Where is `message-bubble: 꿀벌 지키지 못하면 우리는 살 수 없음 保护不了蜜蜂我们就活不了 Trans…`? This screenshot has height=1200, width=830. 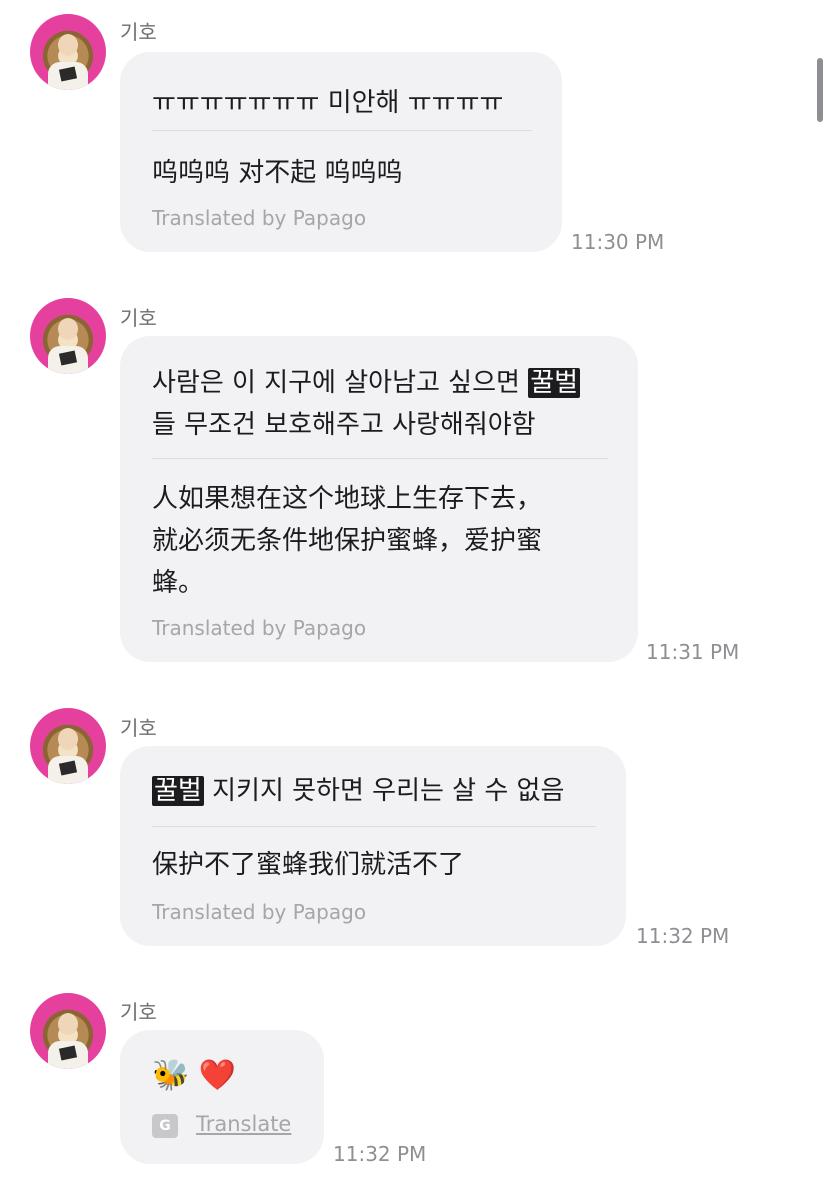 message-bubble: 꿀벌 지키지 못하면 우리는 살 수 없음 保护不了蜜蜂我们就活不了 Trans… is located at coordinates (373, 846).